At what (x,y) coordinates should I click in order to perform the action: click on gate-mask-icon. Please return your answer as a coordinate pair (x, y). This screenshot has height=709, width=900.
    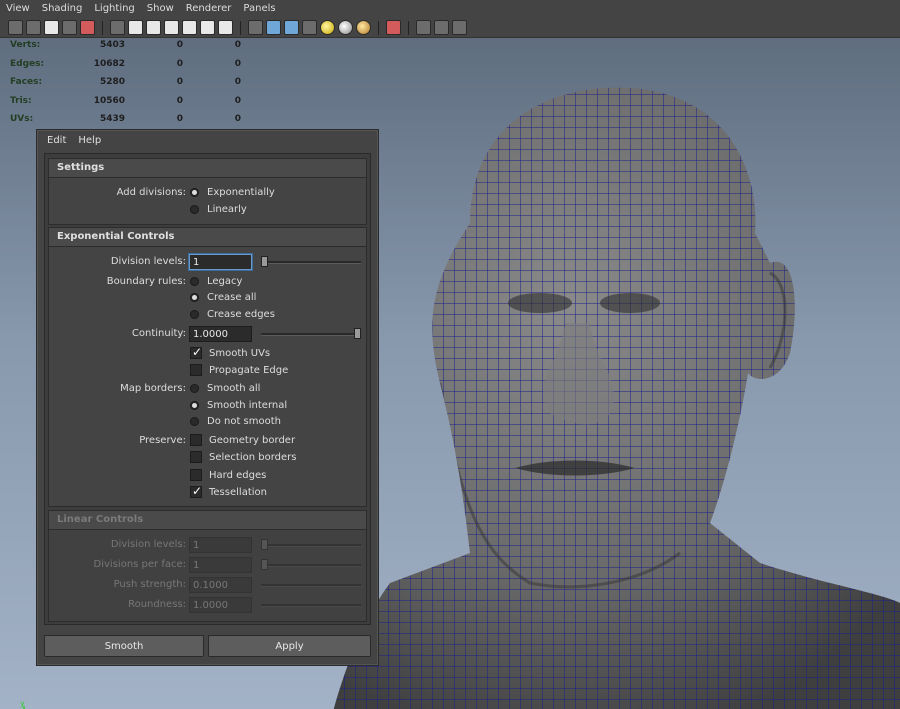
    Looking at the image, I should click on (171, 27).